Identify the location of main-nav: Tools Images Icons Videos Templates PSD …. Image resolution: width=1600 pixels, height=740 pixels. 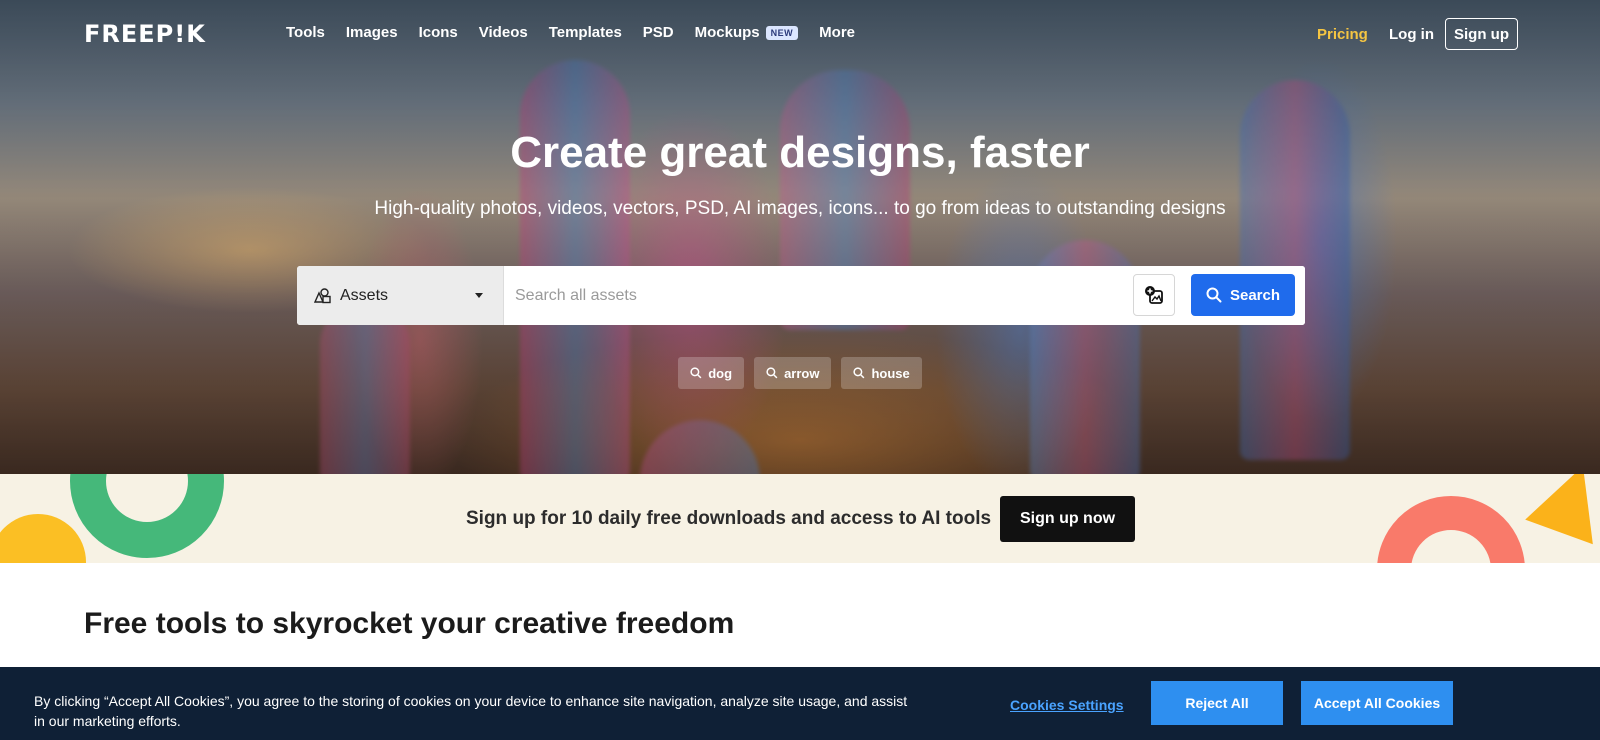
(581, 32).